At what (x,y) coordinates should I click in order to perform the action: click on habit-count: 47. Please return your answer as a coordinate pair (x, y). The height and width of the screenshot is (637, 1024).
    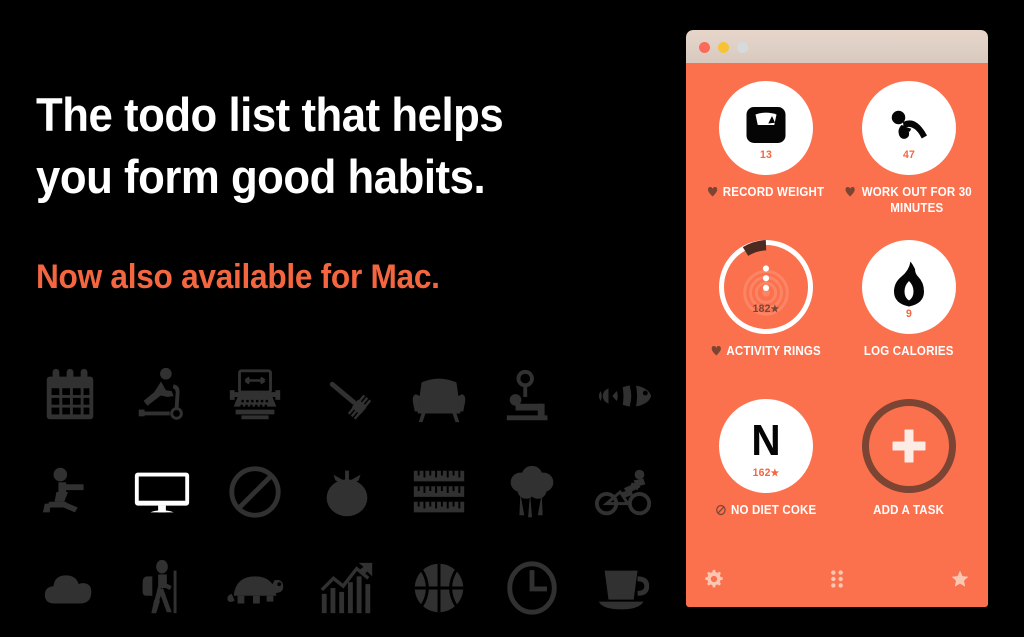
    Looking at the image, I should click on (908, 155).